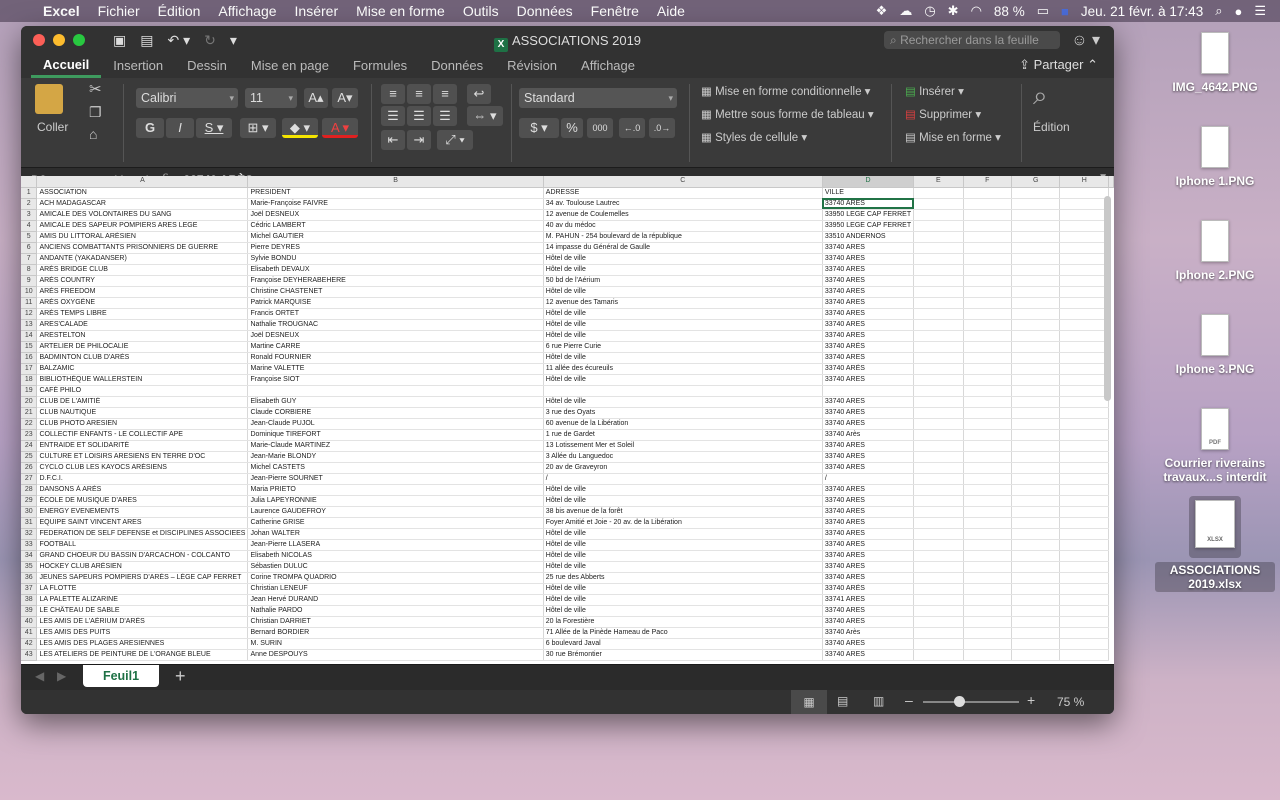 The image size is (1280, 800). What do you see at coordinates (683, 413) in the screenshot?
I see `cell: 3 rue des Oyats` at bounding box center [683, 413].